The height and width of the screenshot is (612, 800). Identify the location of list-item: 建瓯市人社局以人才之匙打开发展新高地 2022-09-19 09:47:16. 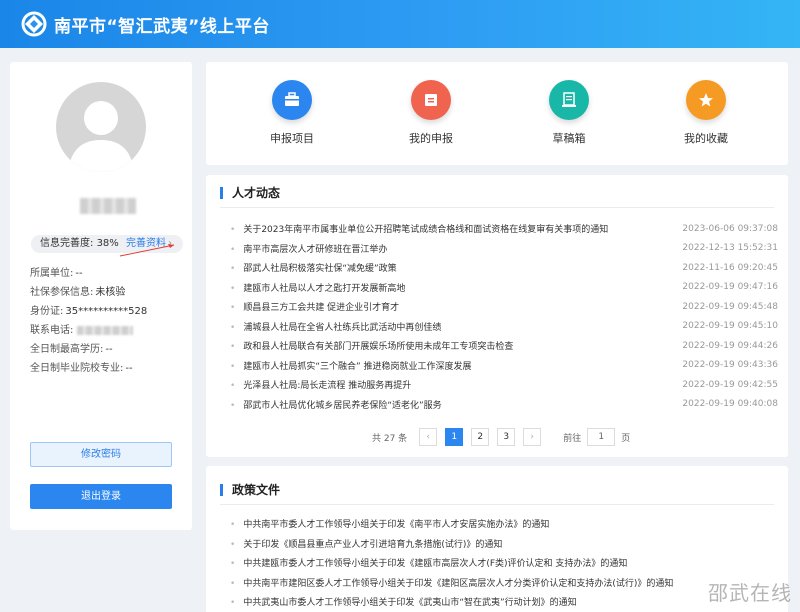
(504, 288).